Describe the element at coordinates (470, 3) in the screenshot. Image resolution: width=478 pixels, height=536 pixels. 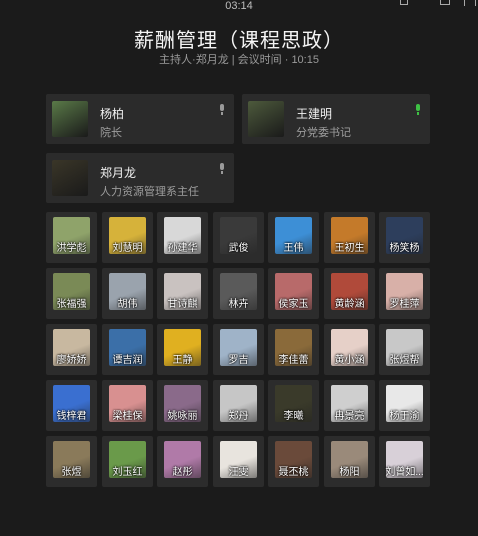
I see `close-icon` at that location.